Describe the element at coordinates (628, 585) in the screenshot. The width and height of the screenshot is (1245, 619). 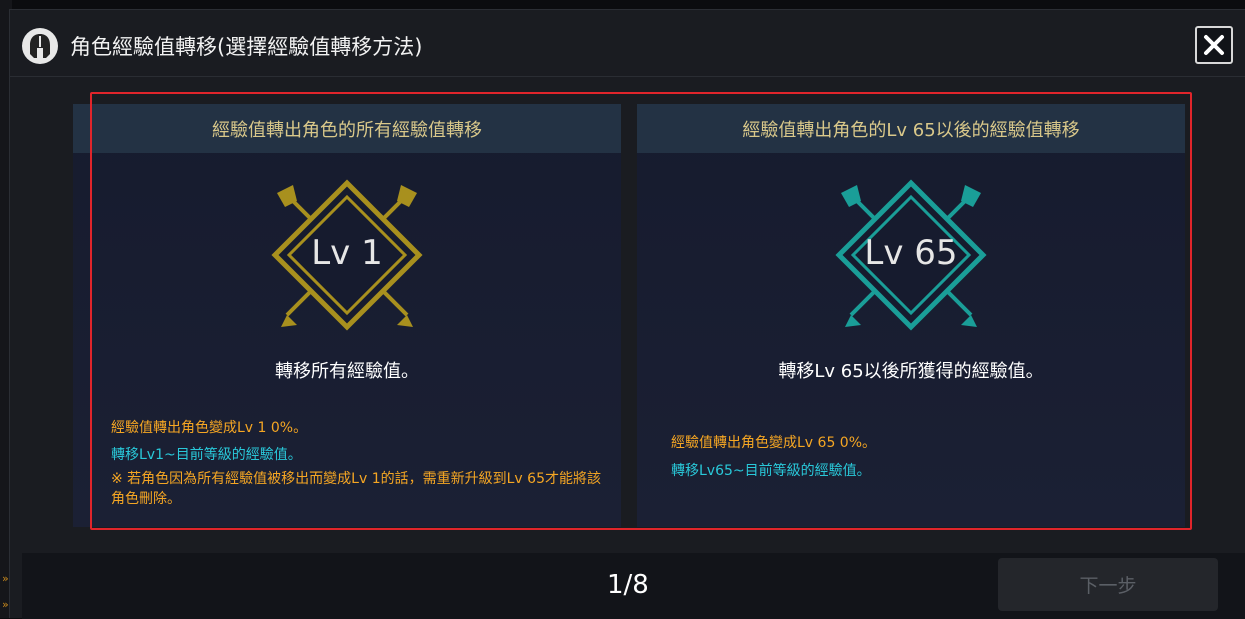
I see `page-indicator: 1/8` at that location.